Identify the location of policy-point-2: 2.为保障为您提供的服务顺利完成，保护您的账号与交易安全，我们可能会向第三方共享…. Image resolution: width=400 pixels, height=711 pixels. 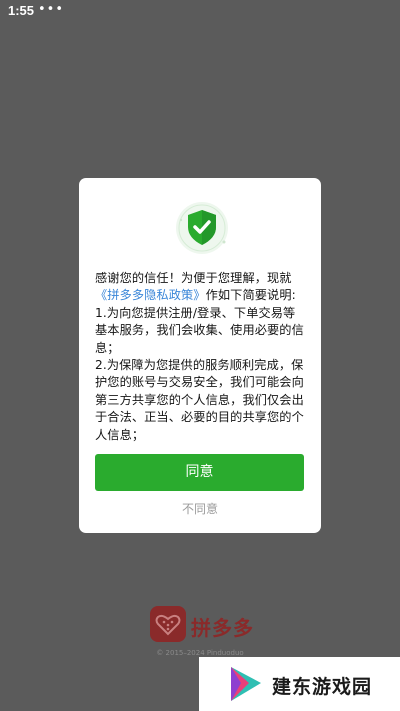
(199, 400).